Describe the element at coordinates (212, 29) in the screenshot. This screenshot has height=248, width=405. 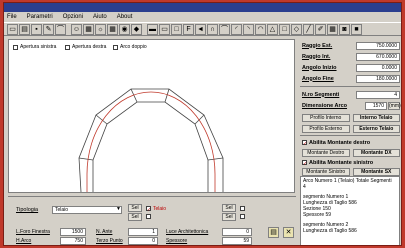
I see `arch-shape-icon: ∩` at that location.